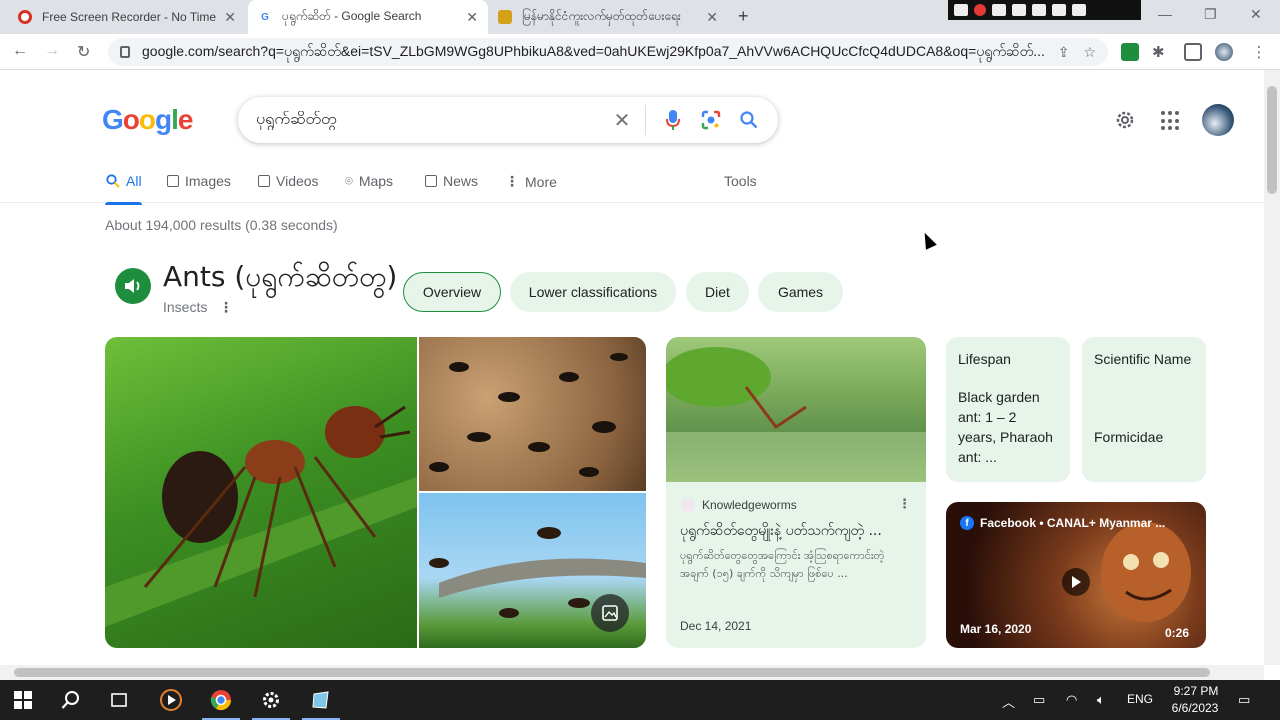 Image resolution: width=1280 pixels, height=720 pixels. Describe the element at coordinates (133, 286) in the screenshot. I see `pronunciation-speaker-icon` at that location.